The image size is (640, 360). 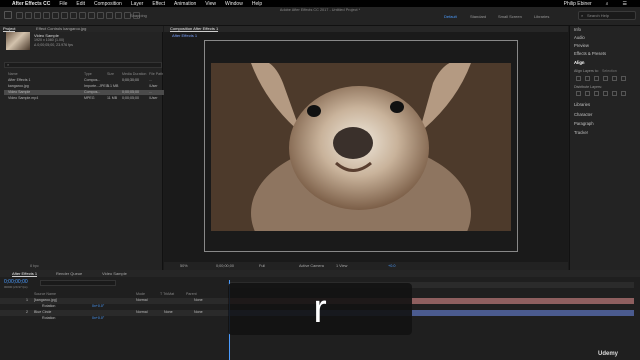 I want to click on menu-animation: Animation, so click(x=185, y=4).